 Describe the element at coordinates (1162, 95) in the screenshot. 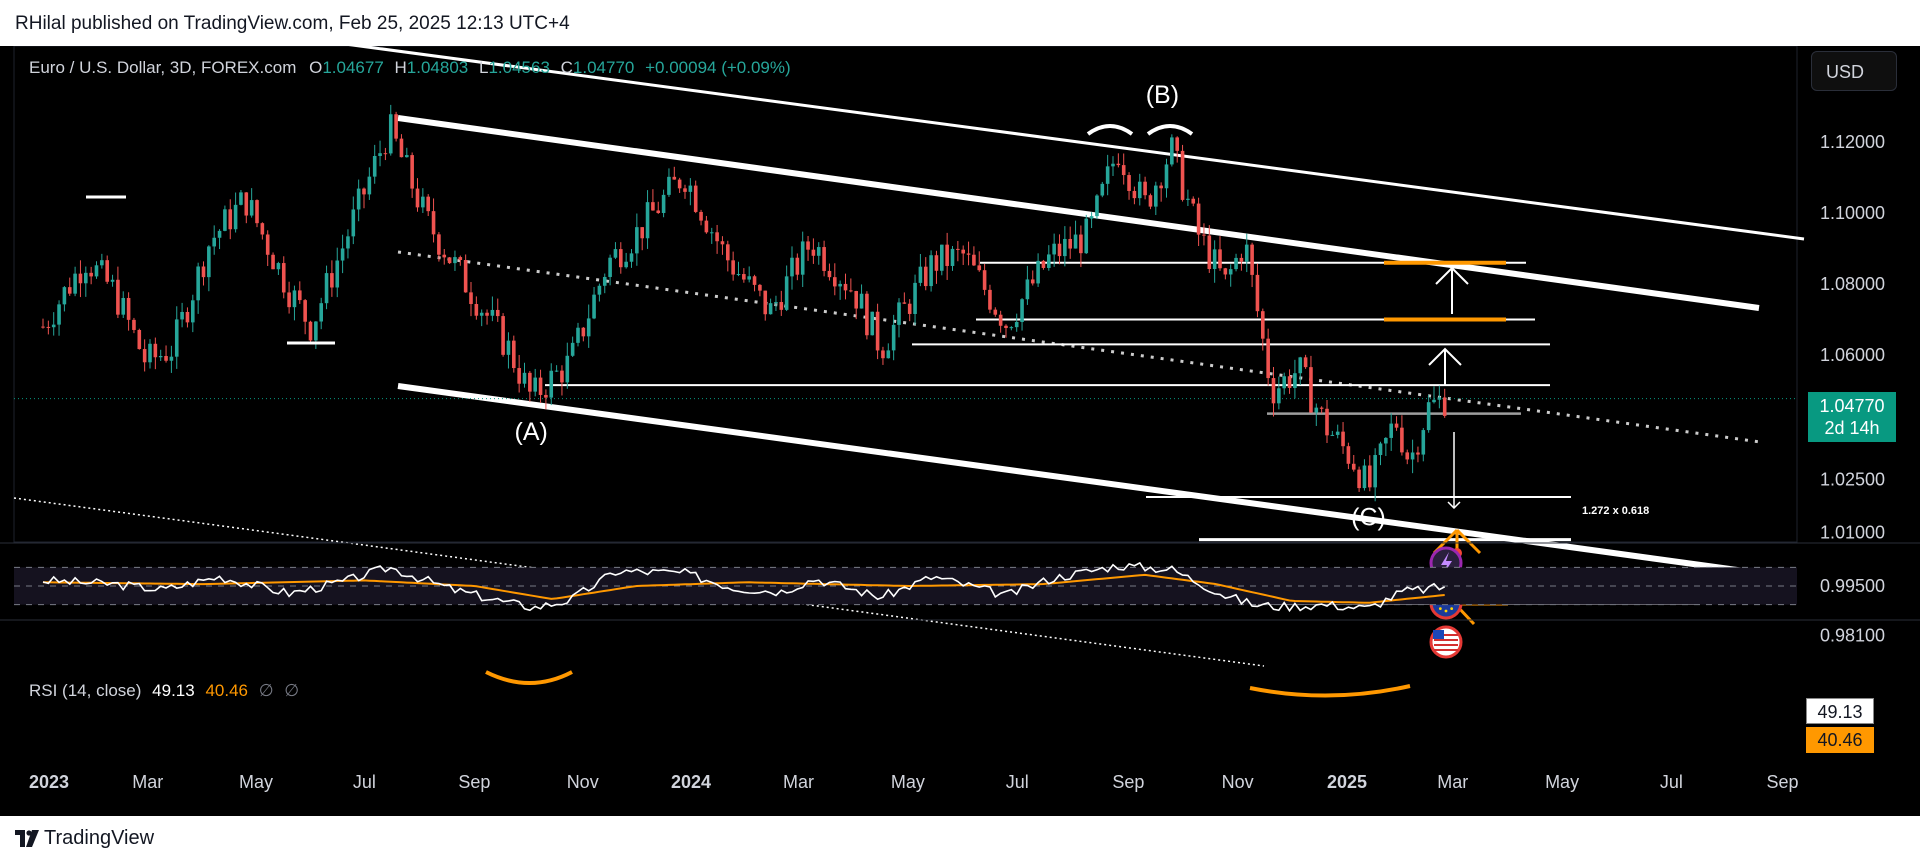

I see `wave-label: (B)` at that location.